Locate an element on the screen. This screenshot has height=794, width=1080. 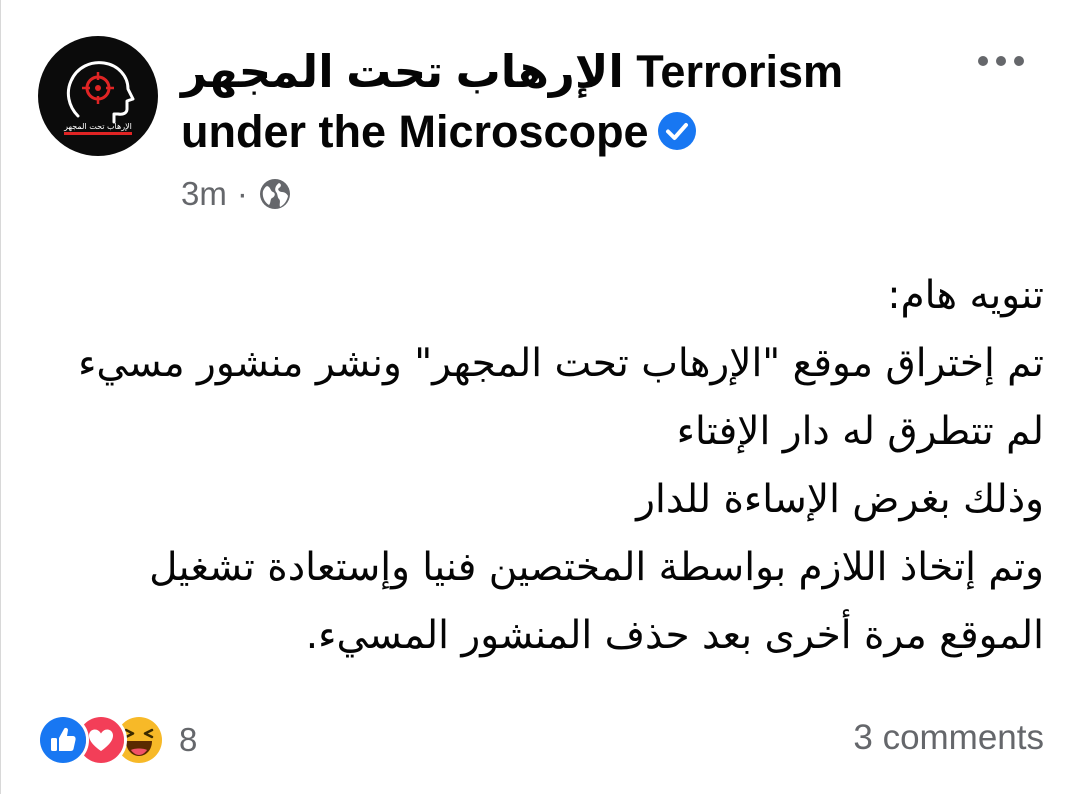
page-name-arabic: الإرهاب تحت المجهر is located at coordinates (402, 71).